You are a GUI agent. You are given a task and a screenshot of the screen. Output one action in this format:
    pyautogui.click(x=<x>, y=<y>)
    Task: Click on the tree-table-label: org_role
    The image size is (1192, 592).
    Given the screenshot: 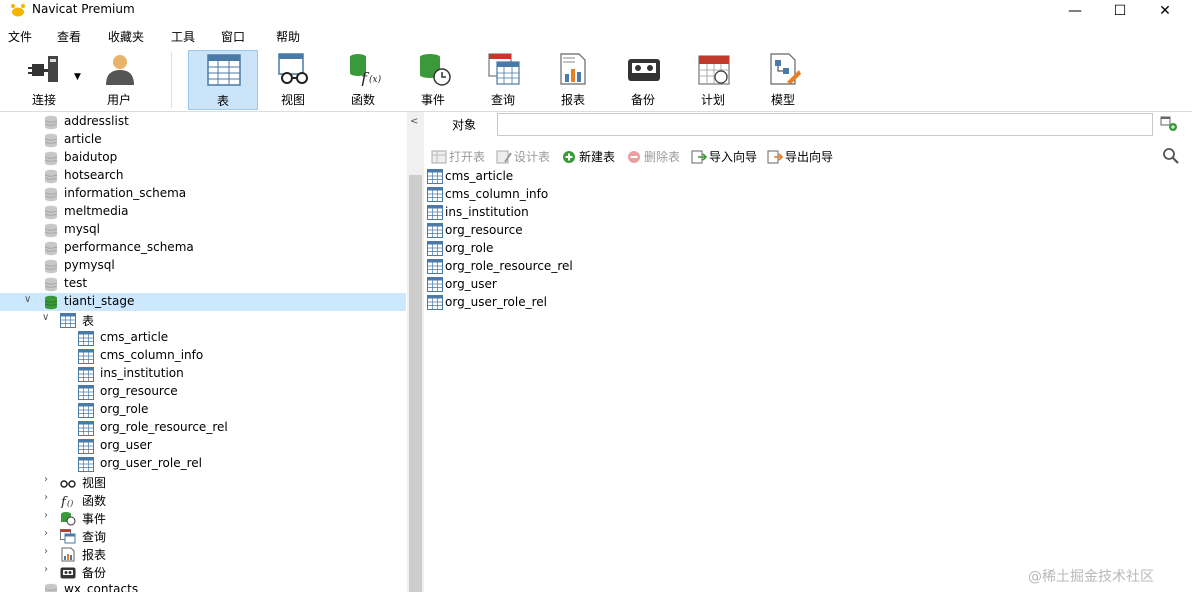 What is the action you would take?
    pyautogui.click(x=124, y=409)
    